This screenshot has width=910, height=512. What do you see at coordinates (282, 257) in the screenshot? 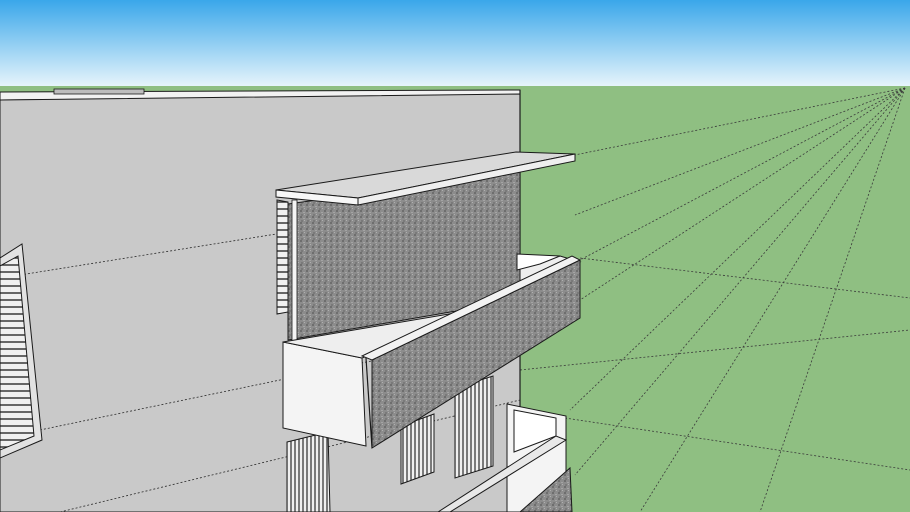
I see `balcony-side-shutter` at bounding box center [282, 257].